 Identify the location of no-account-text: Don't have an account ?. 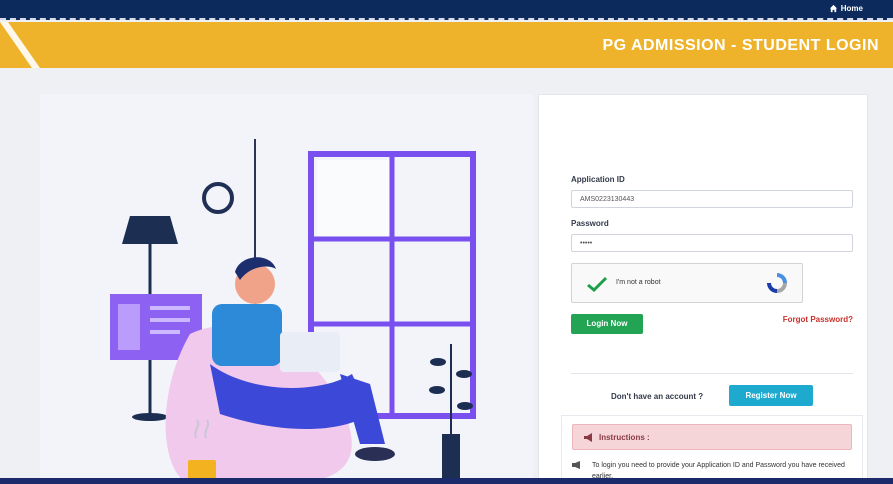
(657, 396).